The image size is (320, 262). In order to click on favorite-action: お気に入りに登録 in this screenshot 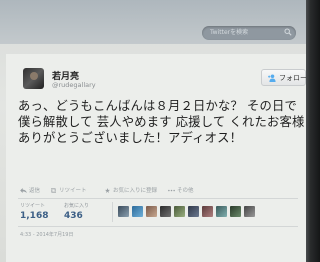, I will do `click(130, 190)`.